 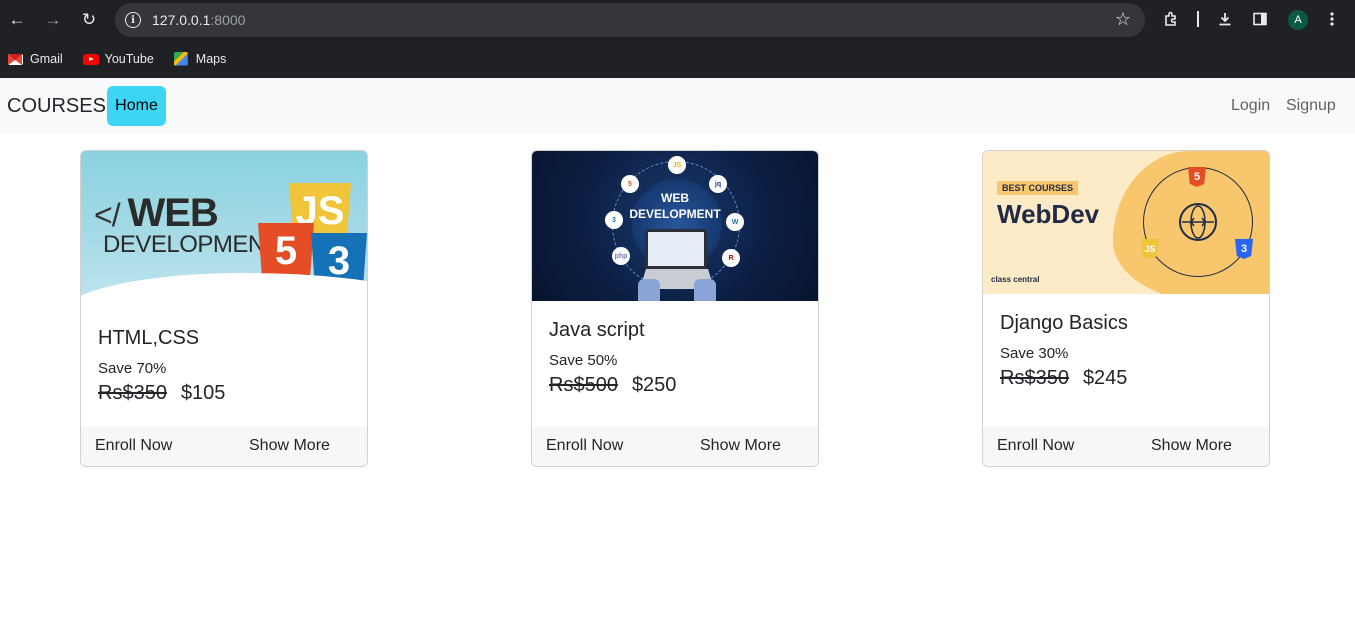 I want to click on course-price: Rs$500 $250, so click(x=675, y=385).